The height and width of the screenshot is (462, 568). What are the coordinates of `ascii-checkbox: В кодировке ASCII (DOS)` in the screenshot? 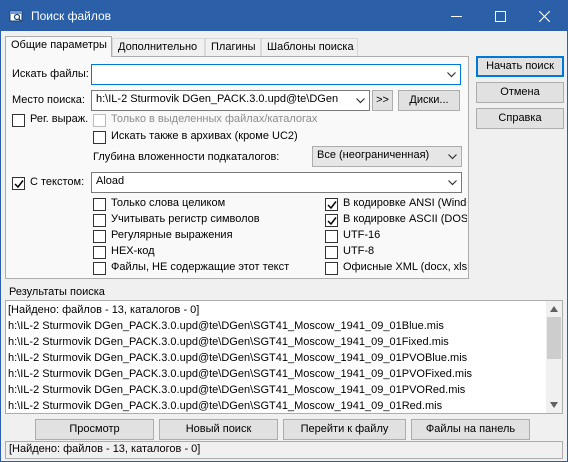 It's located at (396, 220).